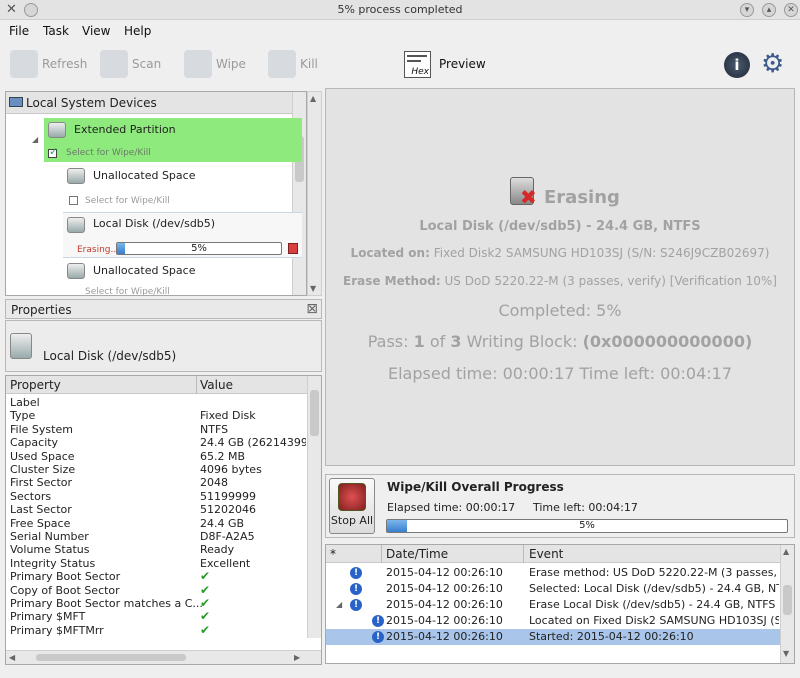 The height and width of the screenshot is (678, 800). What do you see at coordinates (378, 637) in the screenshot?
I see `info-circle-icon: !` at bounding box center [378, 637].